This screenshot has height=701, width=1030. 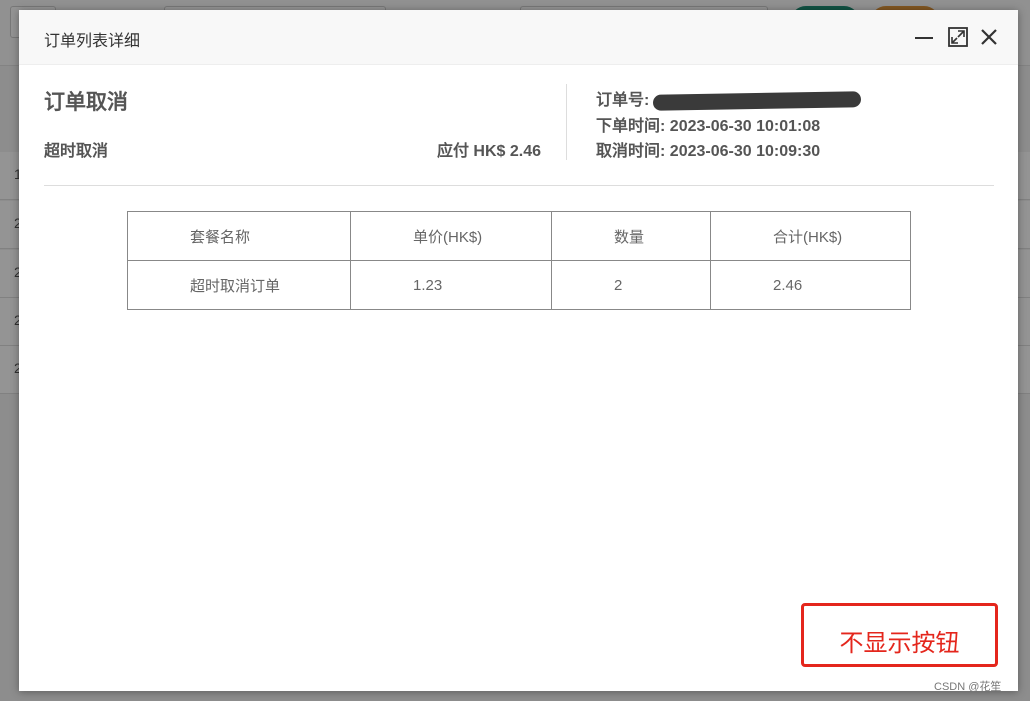 I want to click on annotation-box: 不显示按钮, so click(x=899, y=635).